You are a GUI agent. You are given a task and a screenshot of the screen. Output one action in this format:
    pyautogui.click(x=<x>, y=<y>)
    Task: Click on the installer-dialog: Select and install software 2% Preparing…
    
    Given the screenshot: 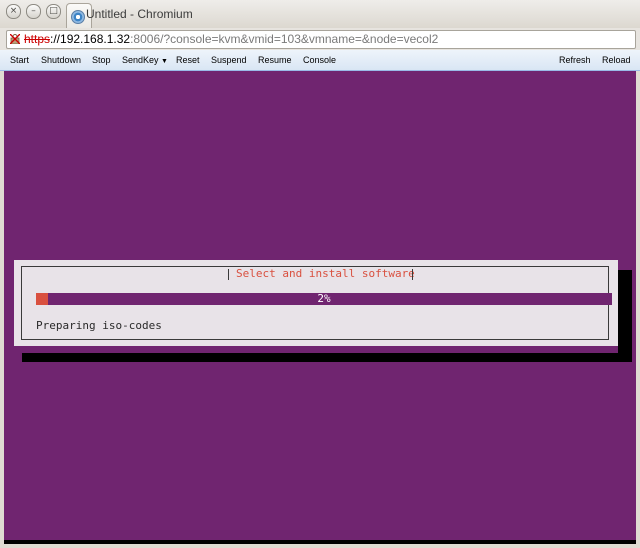 What is the action you would take?
    pyautogui.click(x=316, y=303)
    